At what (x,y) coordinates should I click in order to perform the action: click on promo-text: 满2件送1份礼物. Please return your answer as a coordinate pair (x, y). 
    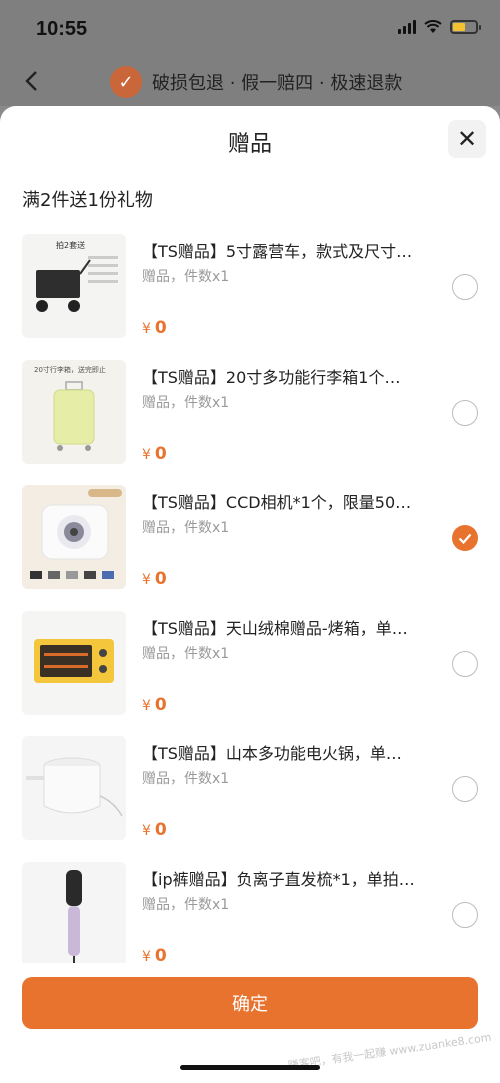
    Looking at the image, I should click on (87, 200).